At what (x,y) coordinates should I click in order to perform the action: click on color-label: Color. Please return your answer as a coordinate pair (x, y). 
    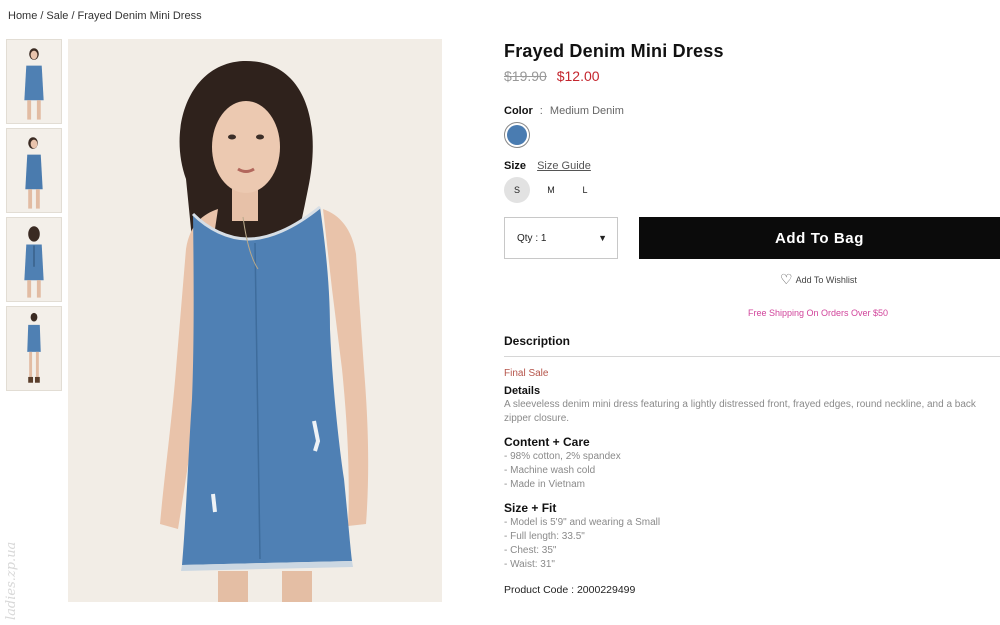
    Looking at the image, I should click on (518, 111).